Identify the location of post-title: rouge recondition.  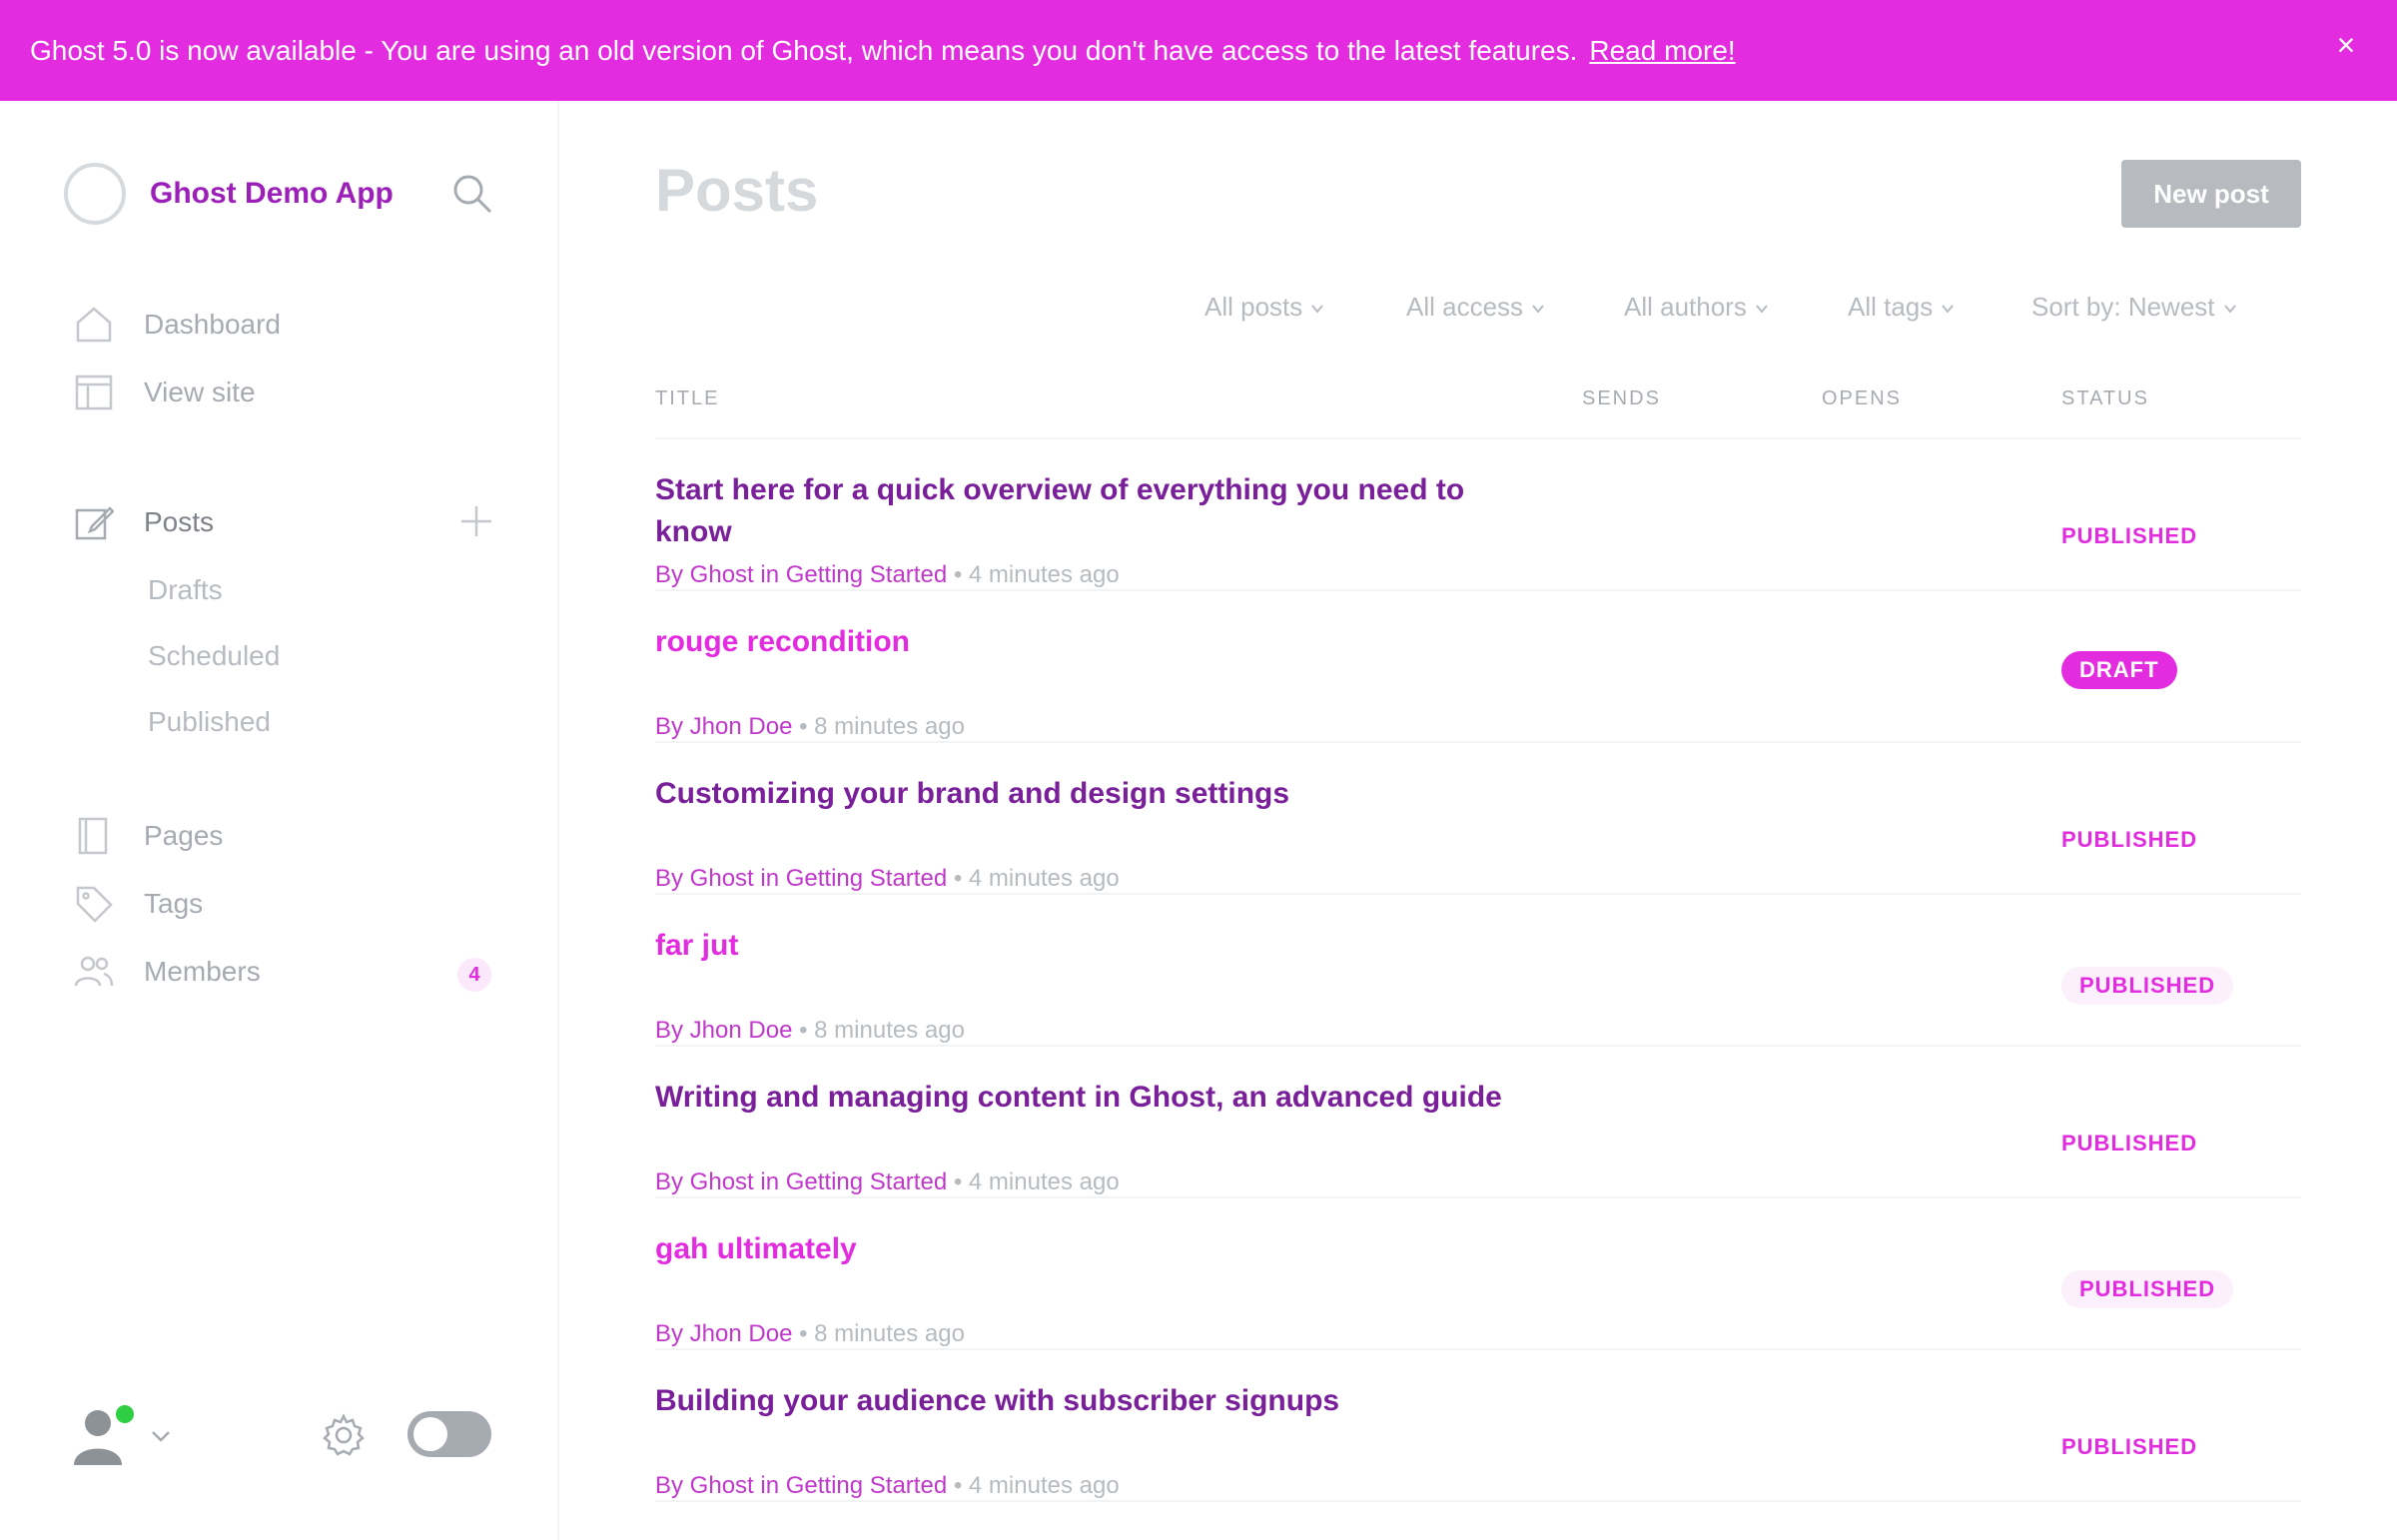
(1084, 642).